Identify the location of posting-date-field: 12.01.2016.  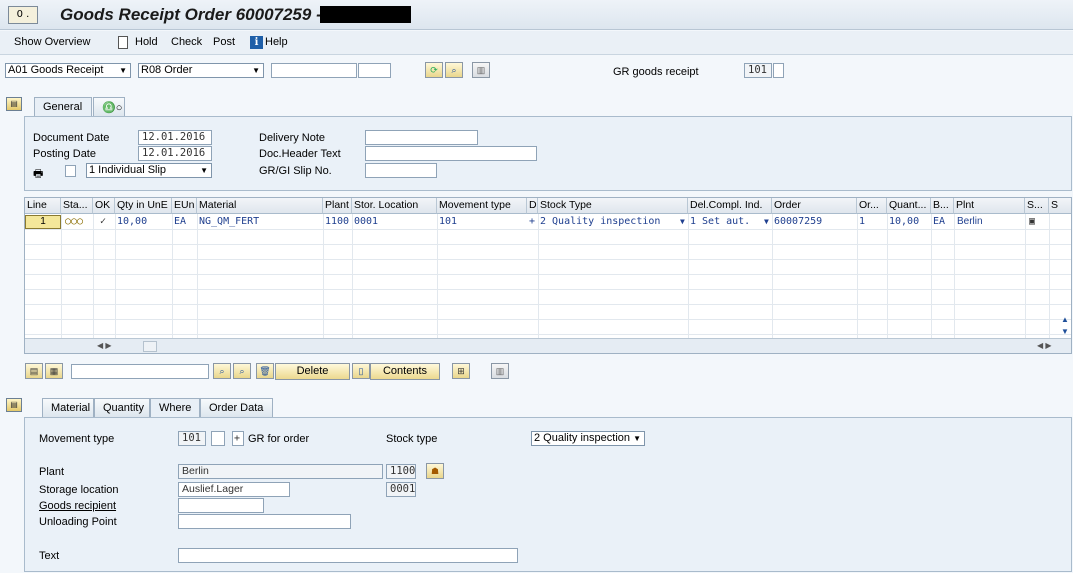
(175, 153).